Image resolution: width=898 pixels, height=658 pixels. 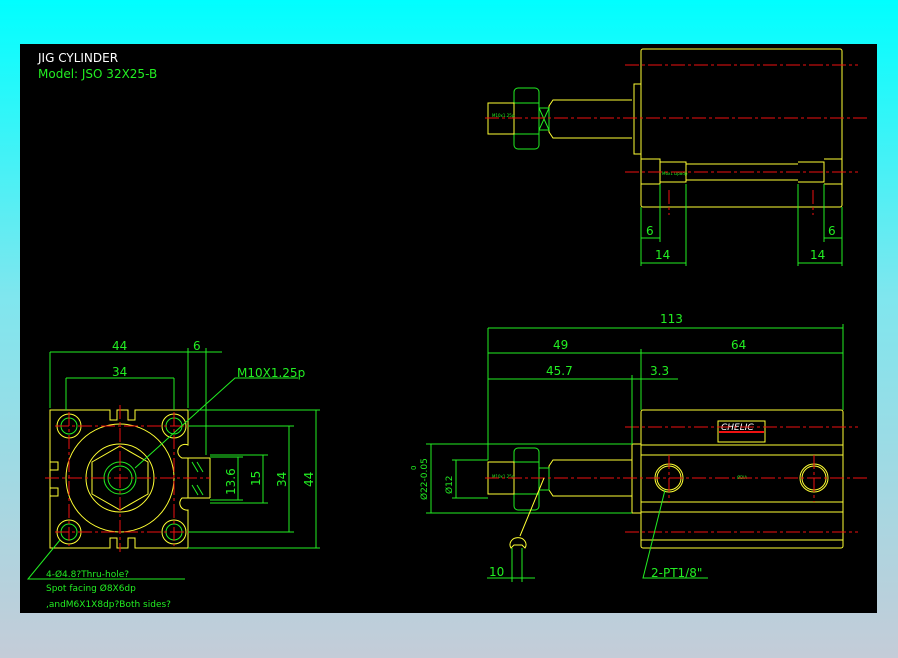 What do you see at coordinates (119, 372) in the screenshot?
I see `dim-34-pitch: 34` at bounding box center [119, 372].